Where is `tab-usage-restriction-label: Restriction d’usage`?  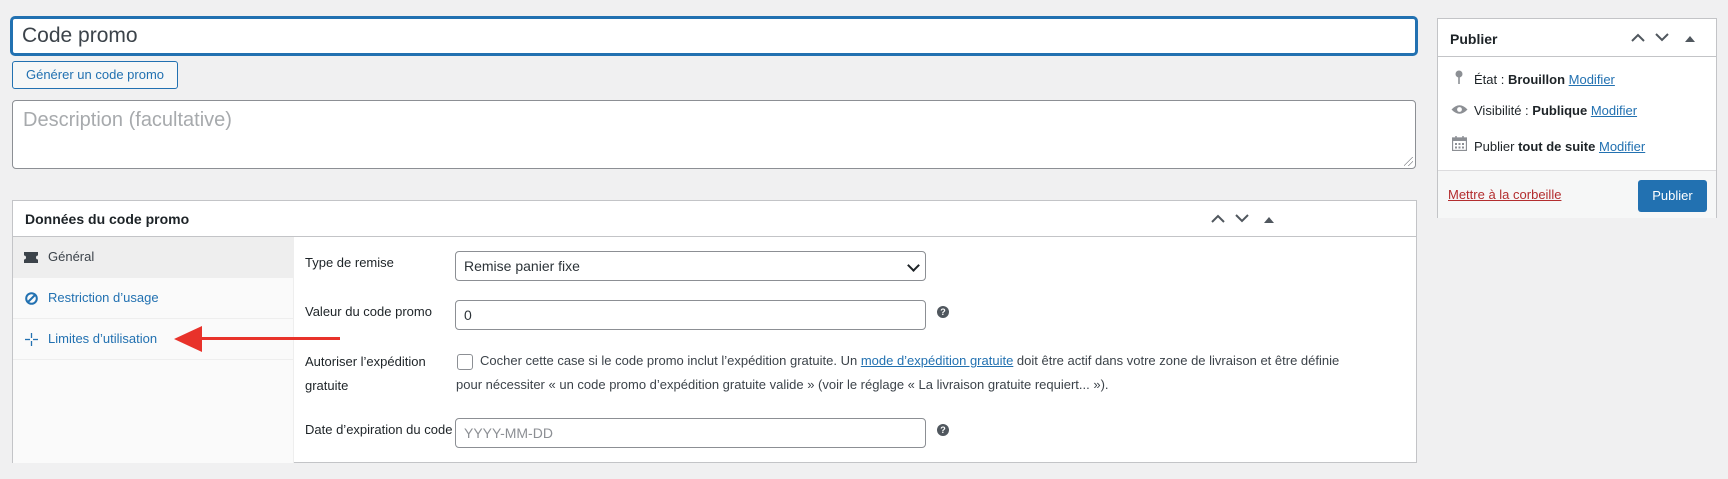 tab-usage-restriction-label: Restriction d’usage is located at coordinates (103, 297).